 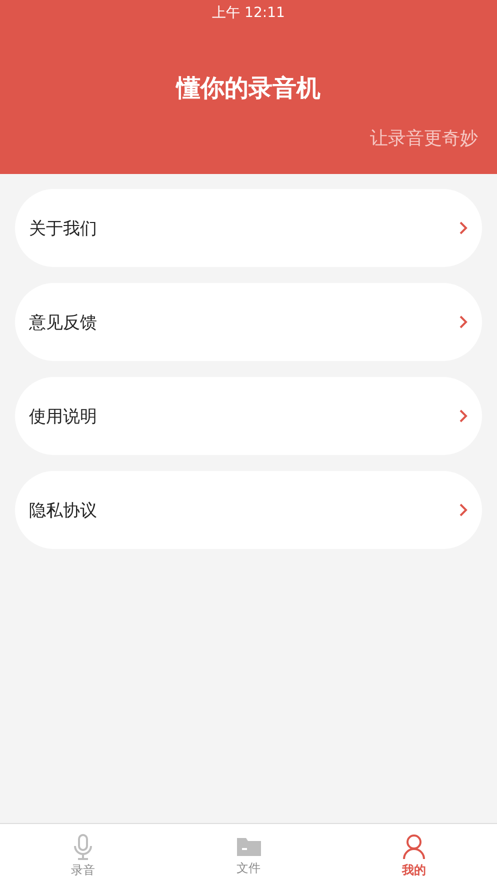 What do you see at coordinates (424, 138) in the screenshot?
I see `app-slogan: 让录音更奇妙` at bounding box center [424, 138].